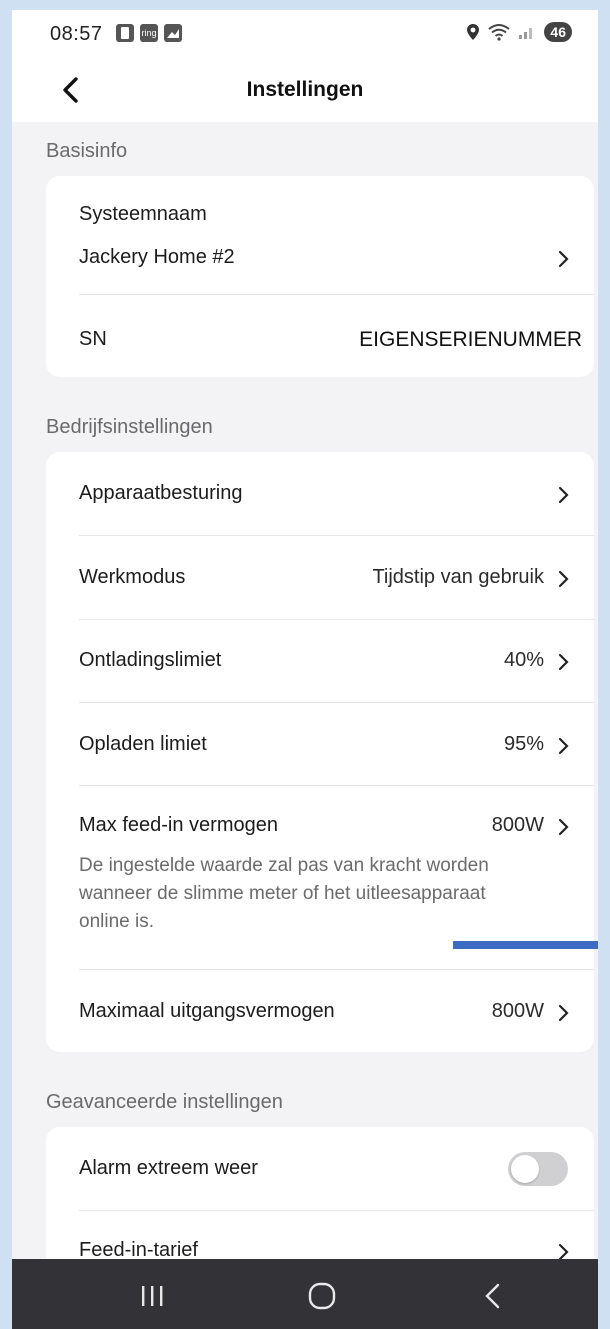 This screenshot has height=1329, width=610. What do you see at coordinates (499, 32) in the screenshot?
I see `wifi-icon` at bounding box center [499, 32].